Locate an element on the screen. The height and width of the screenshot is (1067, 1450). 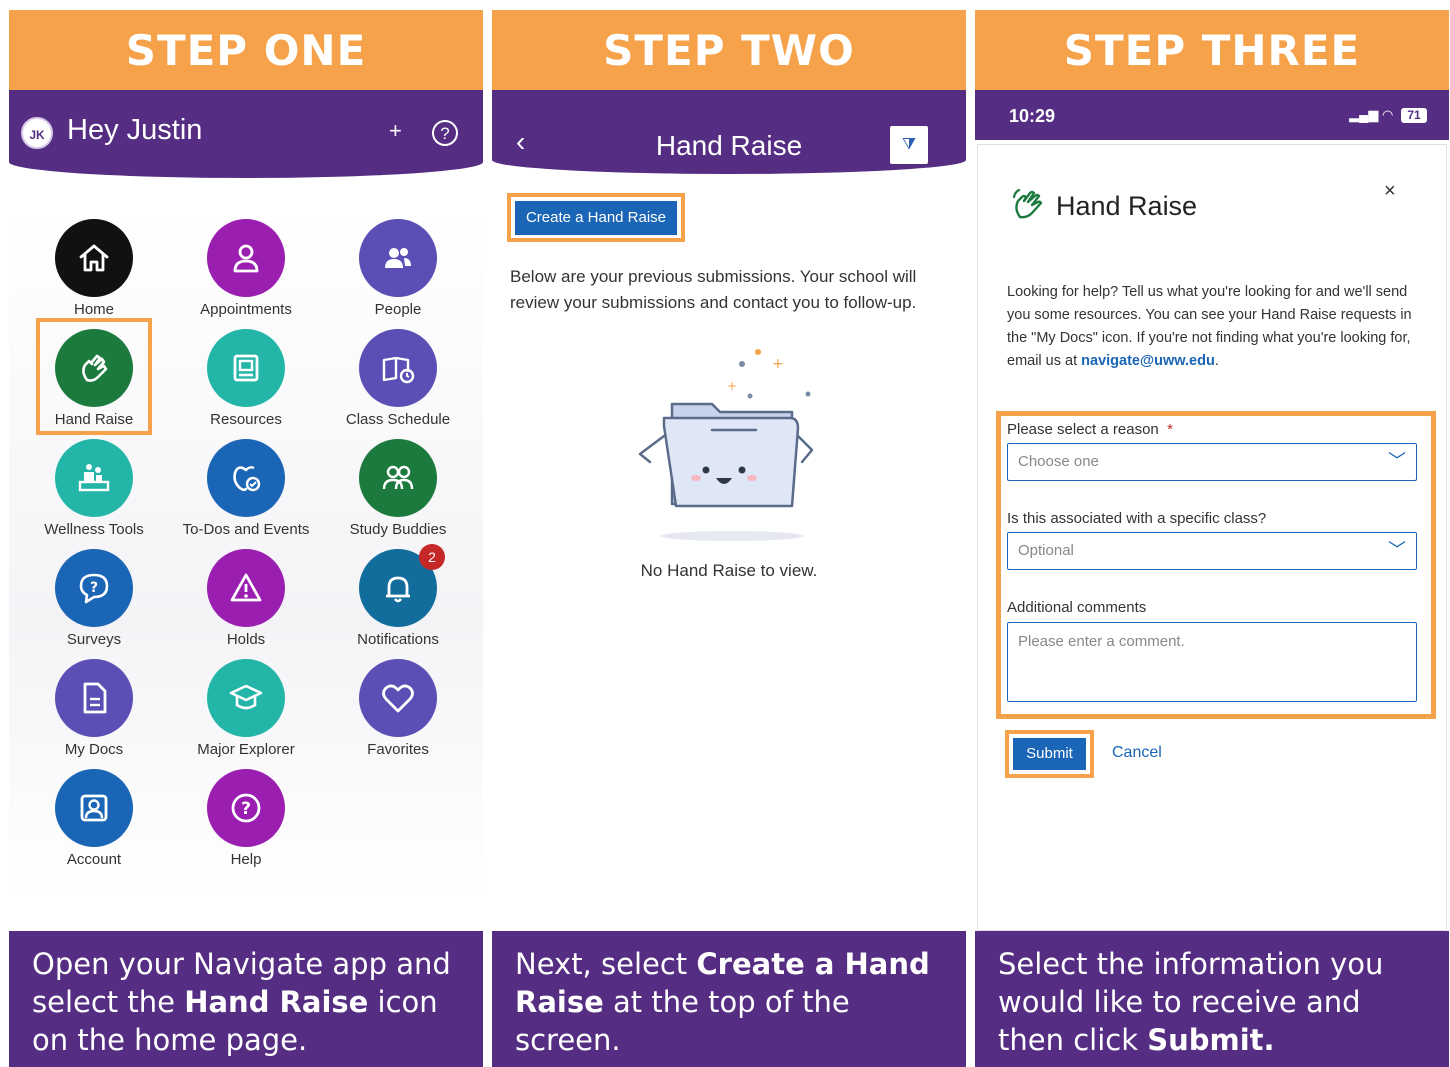
graduation-cap-icon is located at coordinates (246, 697).